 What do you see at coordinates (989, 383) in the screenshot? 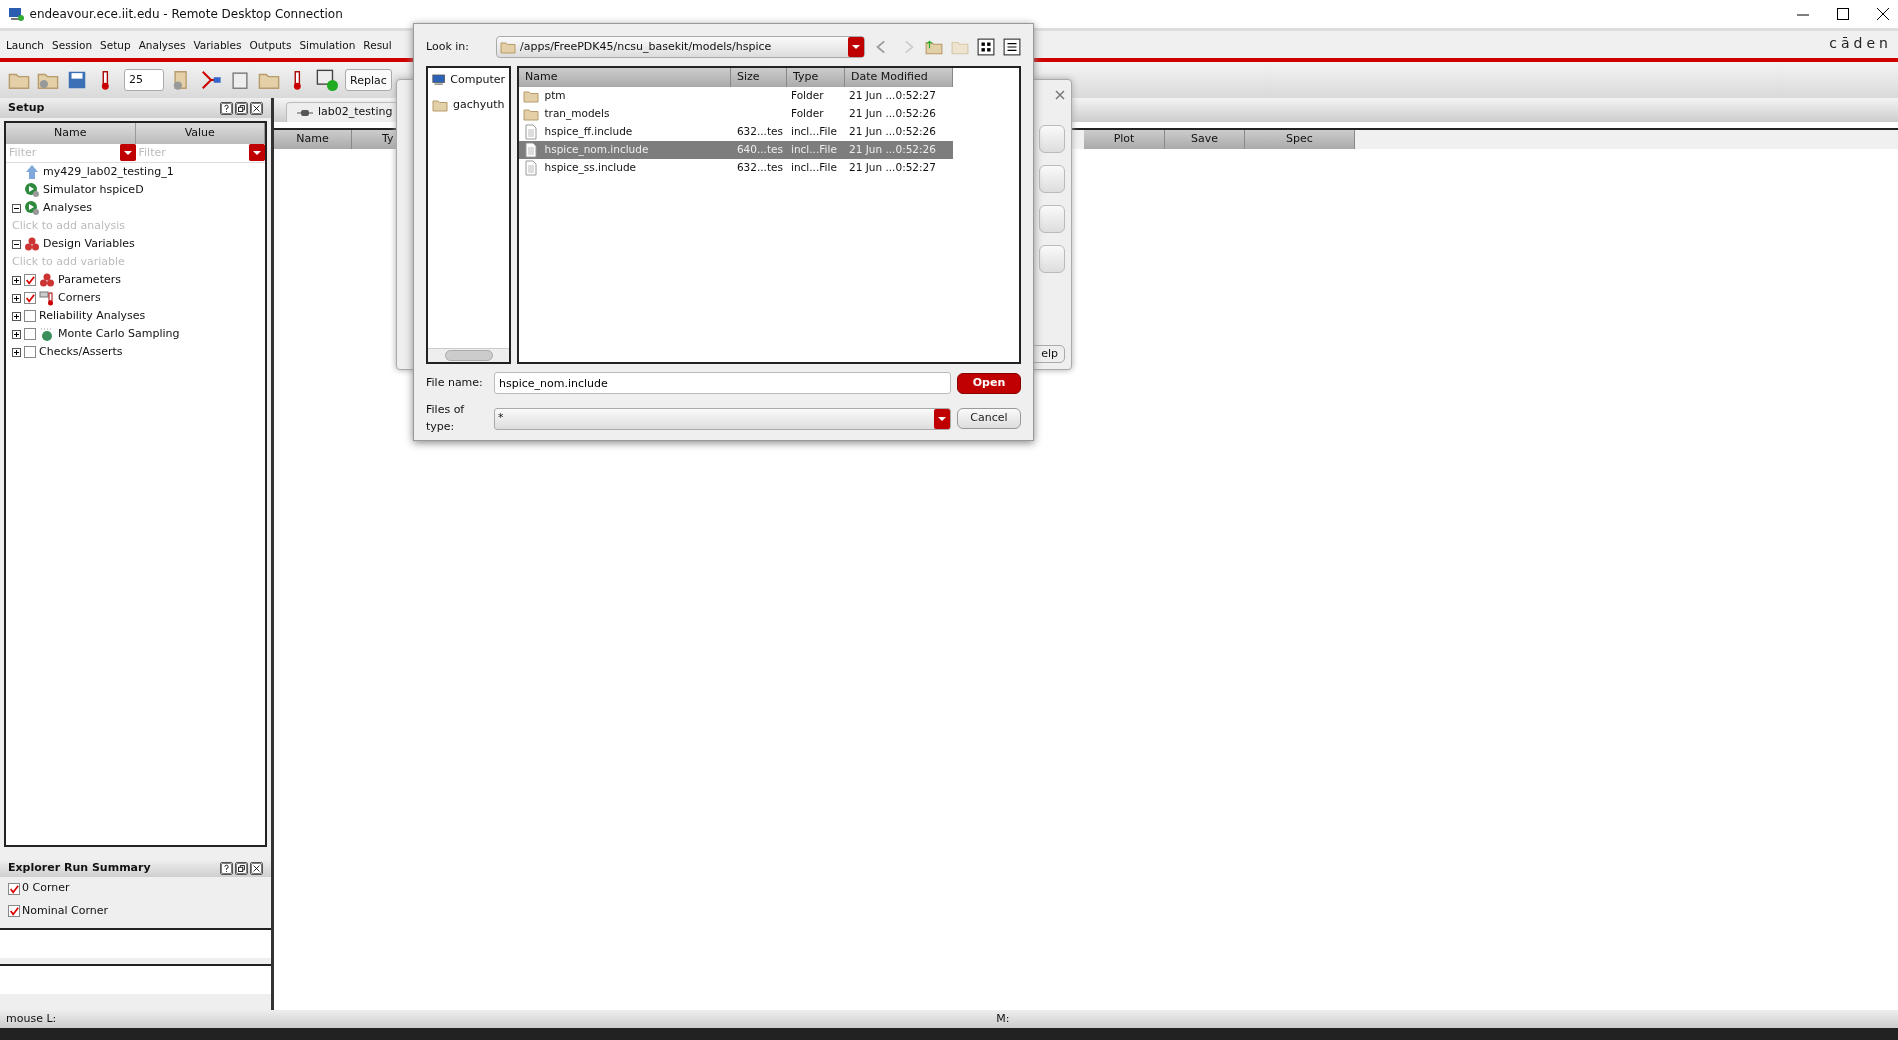
I see `open-button: Open` at bounding box center [989, 383].